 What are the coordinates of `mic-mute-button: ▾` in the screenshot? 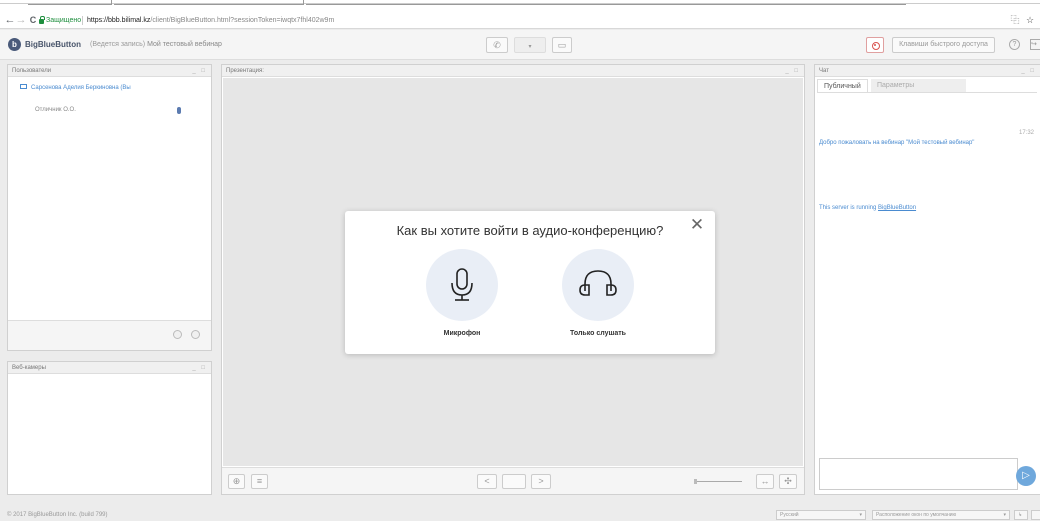 It's located at (530, 45).